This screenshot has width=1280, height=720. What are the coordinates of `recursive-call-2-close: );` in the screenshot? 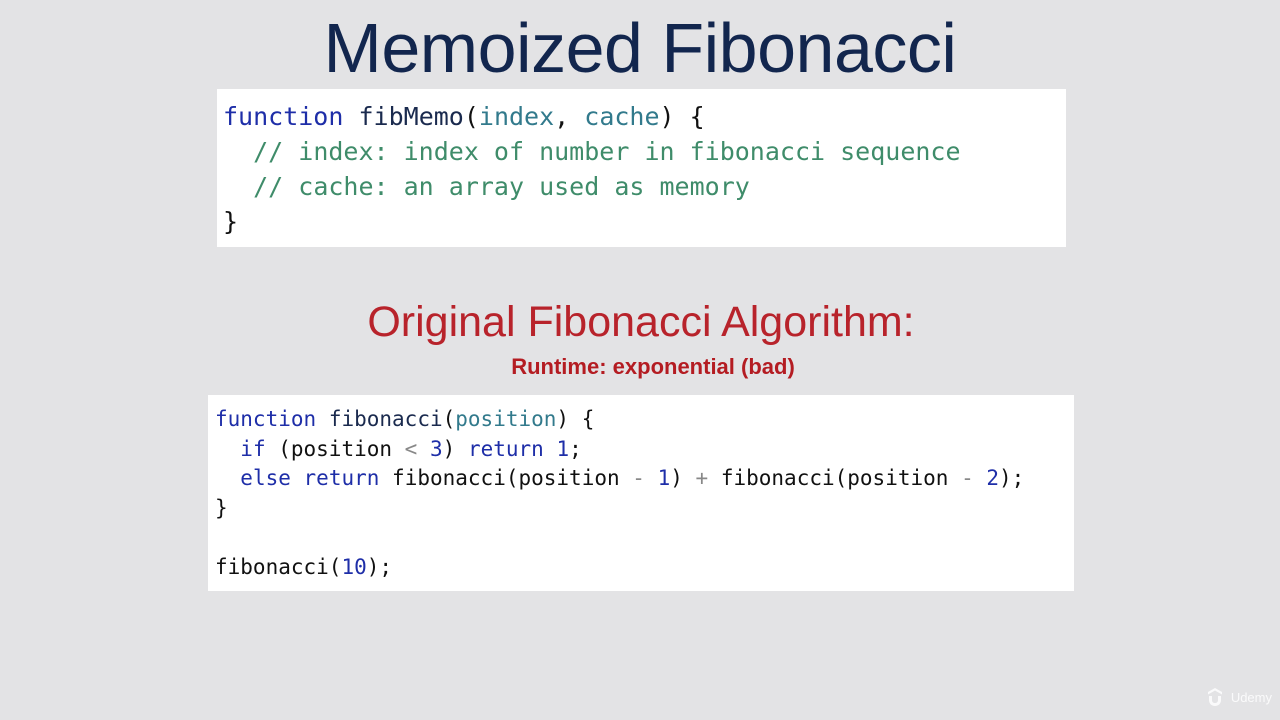 It's located at (1012, 478).